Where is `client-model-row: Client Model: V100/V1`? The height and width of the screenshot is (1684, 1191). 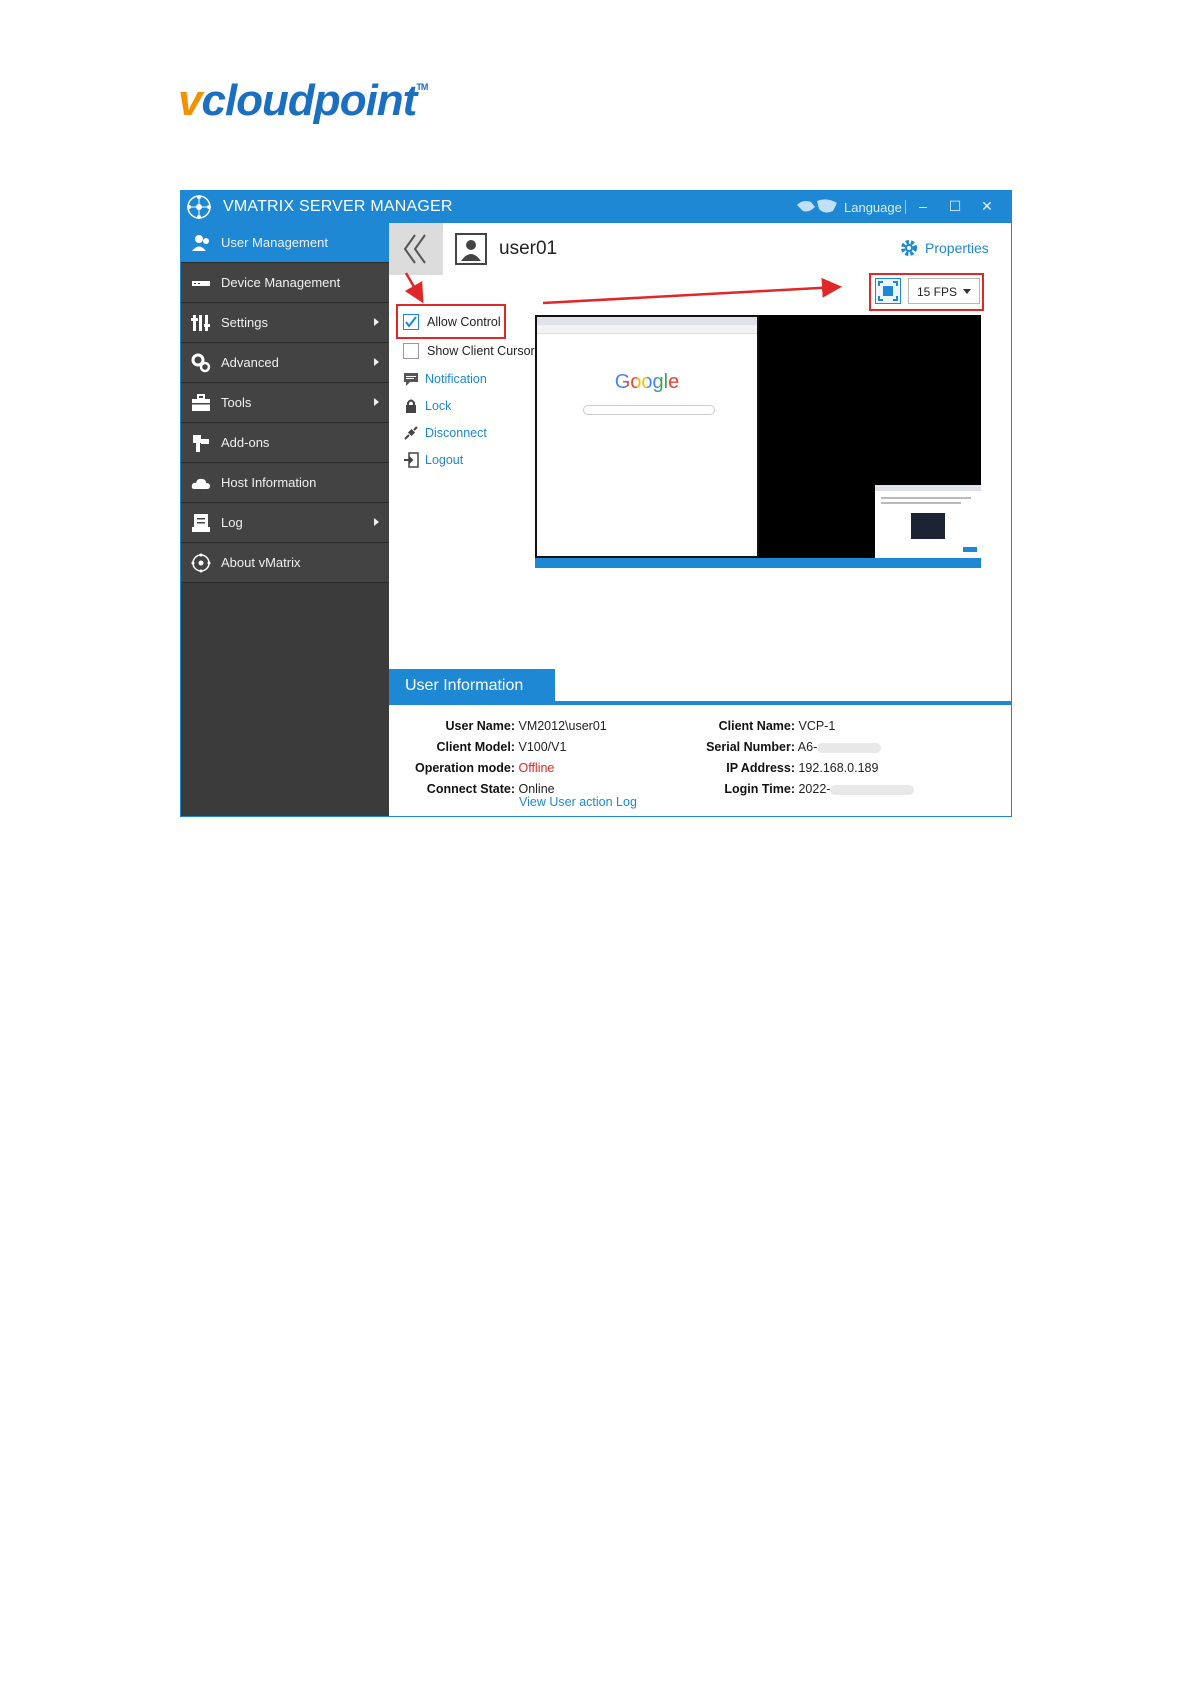
client-model-row: Client Model: V100/V1 is located at coordinates (485, 747).